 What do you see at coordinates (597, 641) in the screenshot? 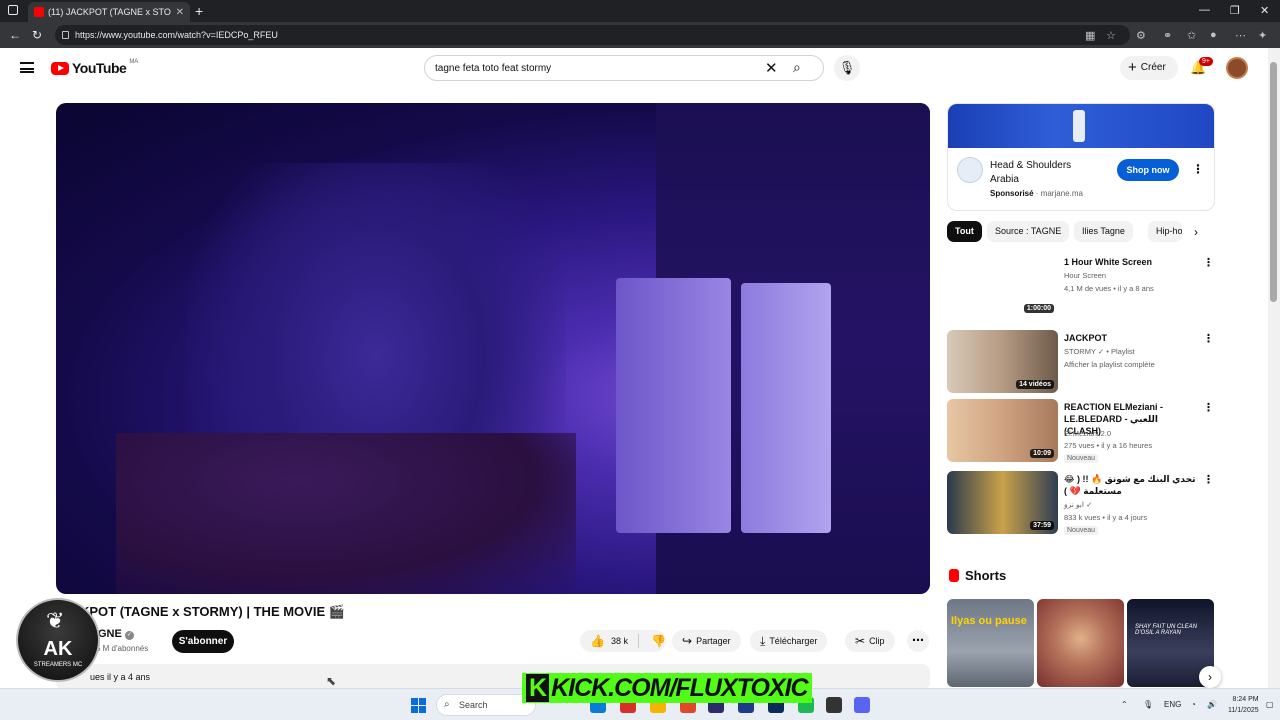
I see `thumbs-up-icon: 👍` at bounding box center [597, 641].